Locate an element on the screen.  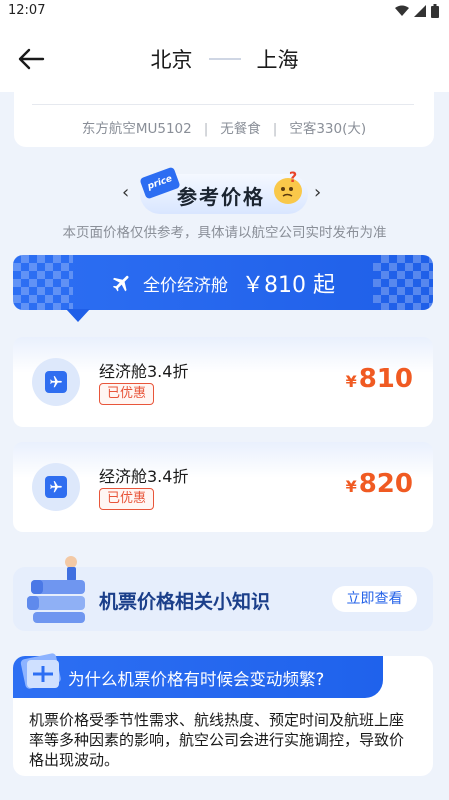
right-bracket-icon: › is located at coordinates (318, 192).